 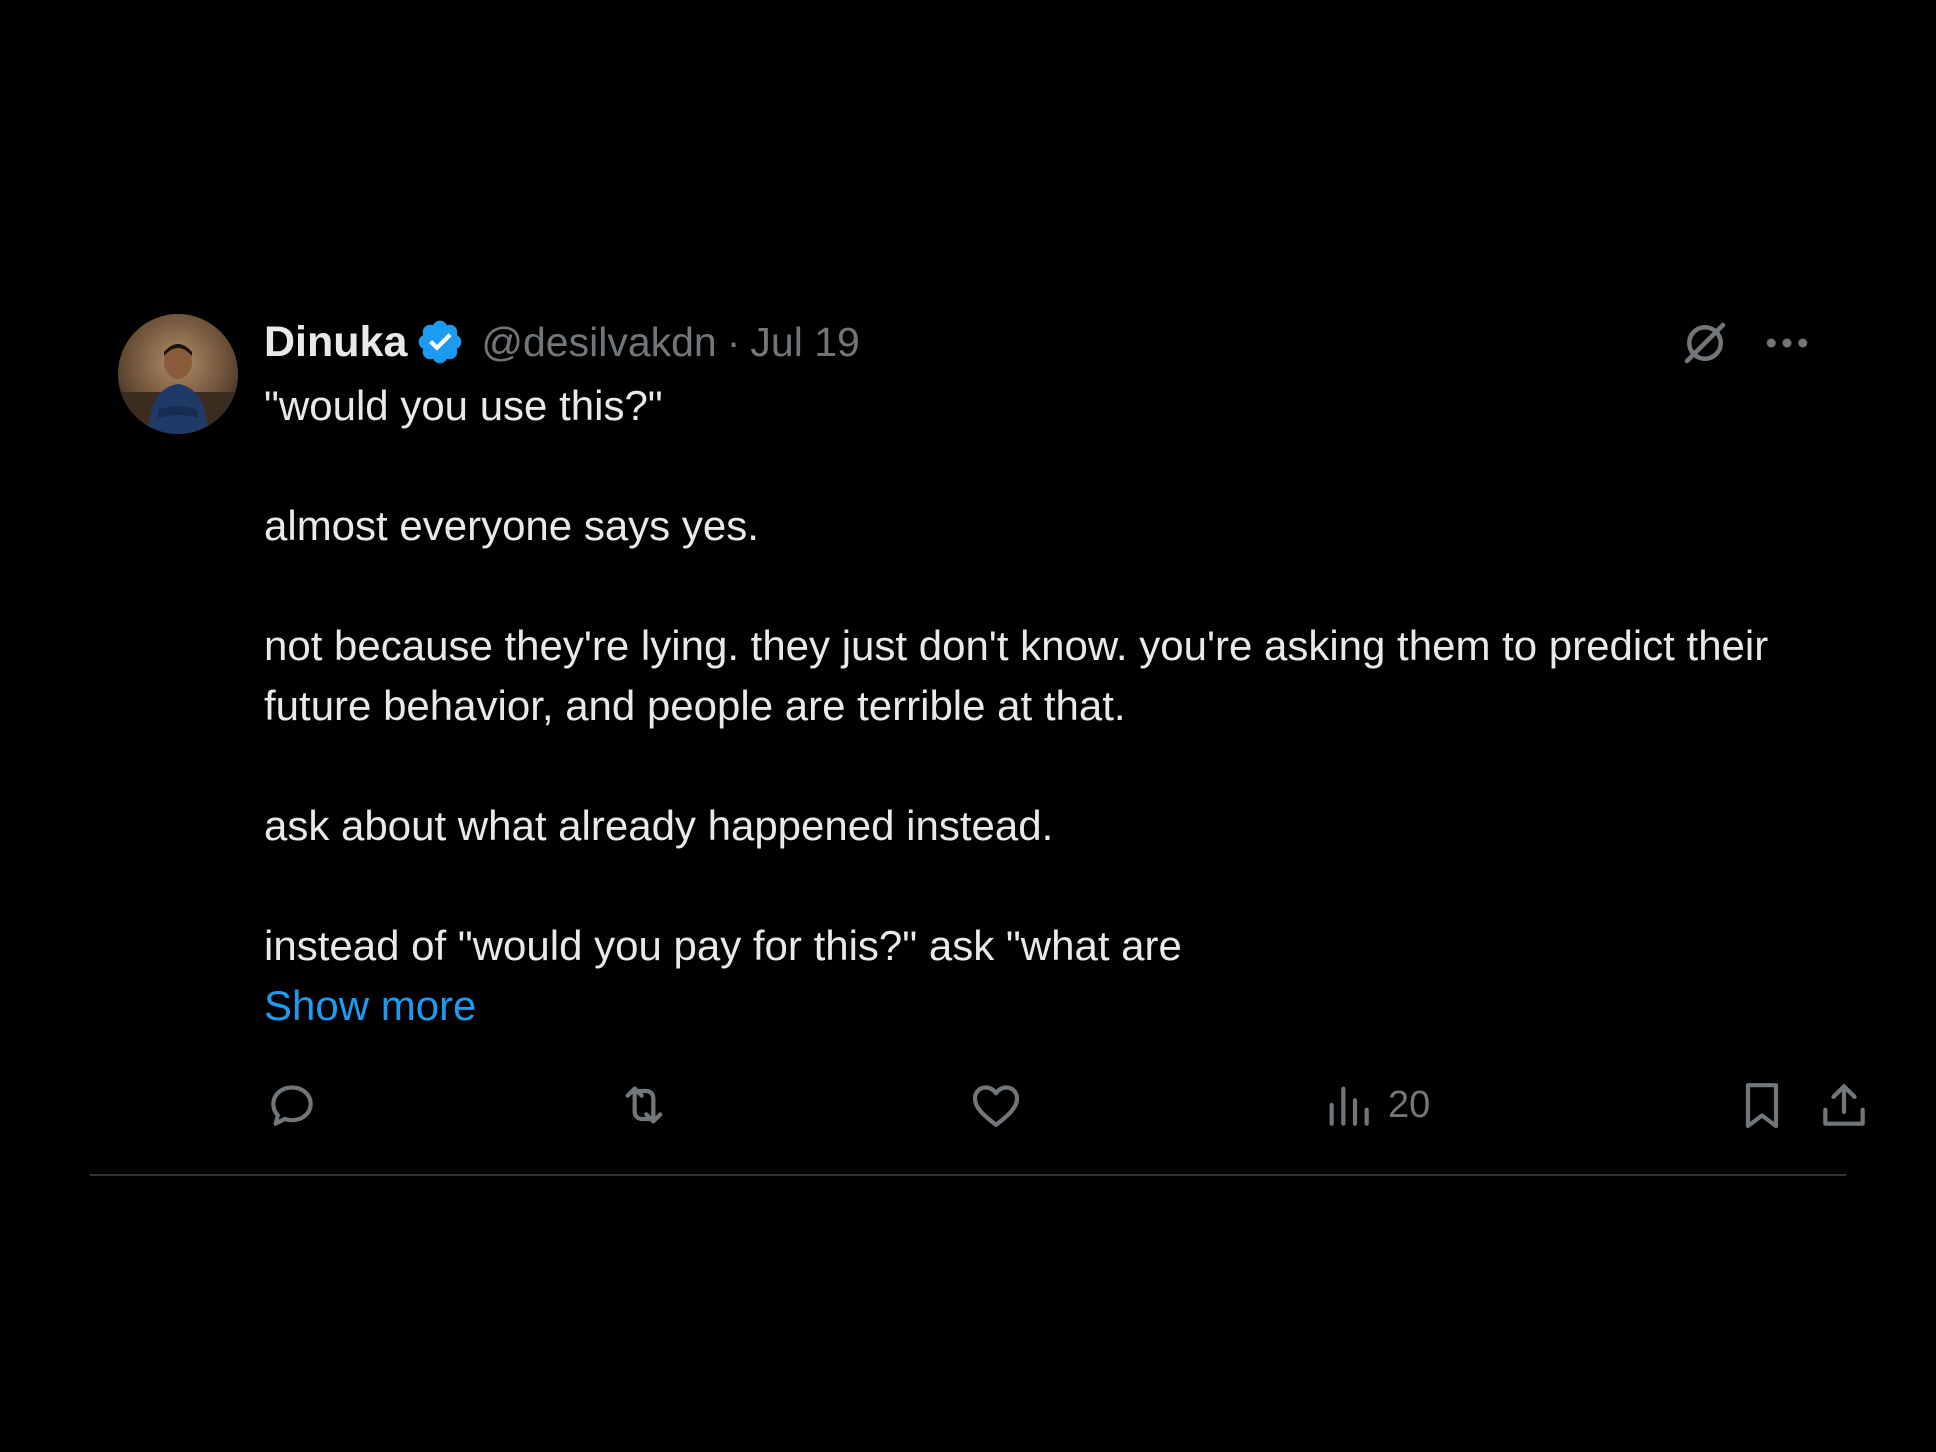 I want to click on like-button, so click(x=996, y=1105).